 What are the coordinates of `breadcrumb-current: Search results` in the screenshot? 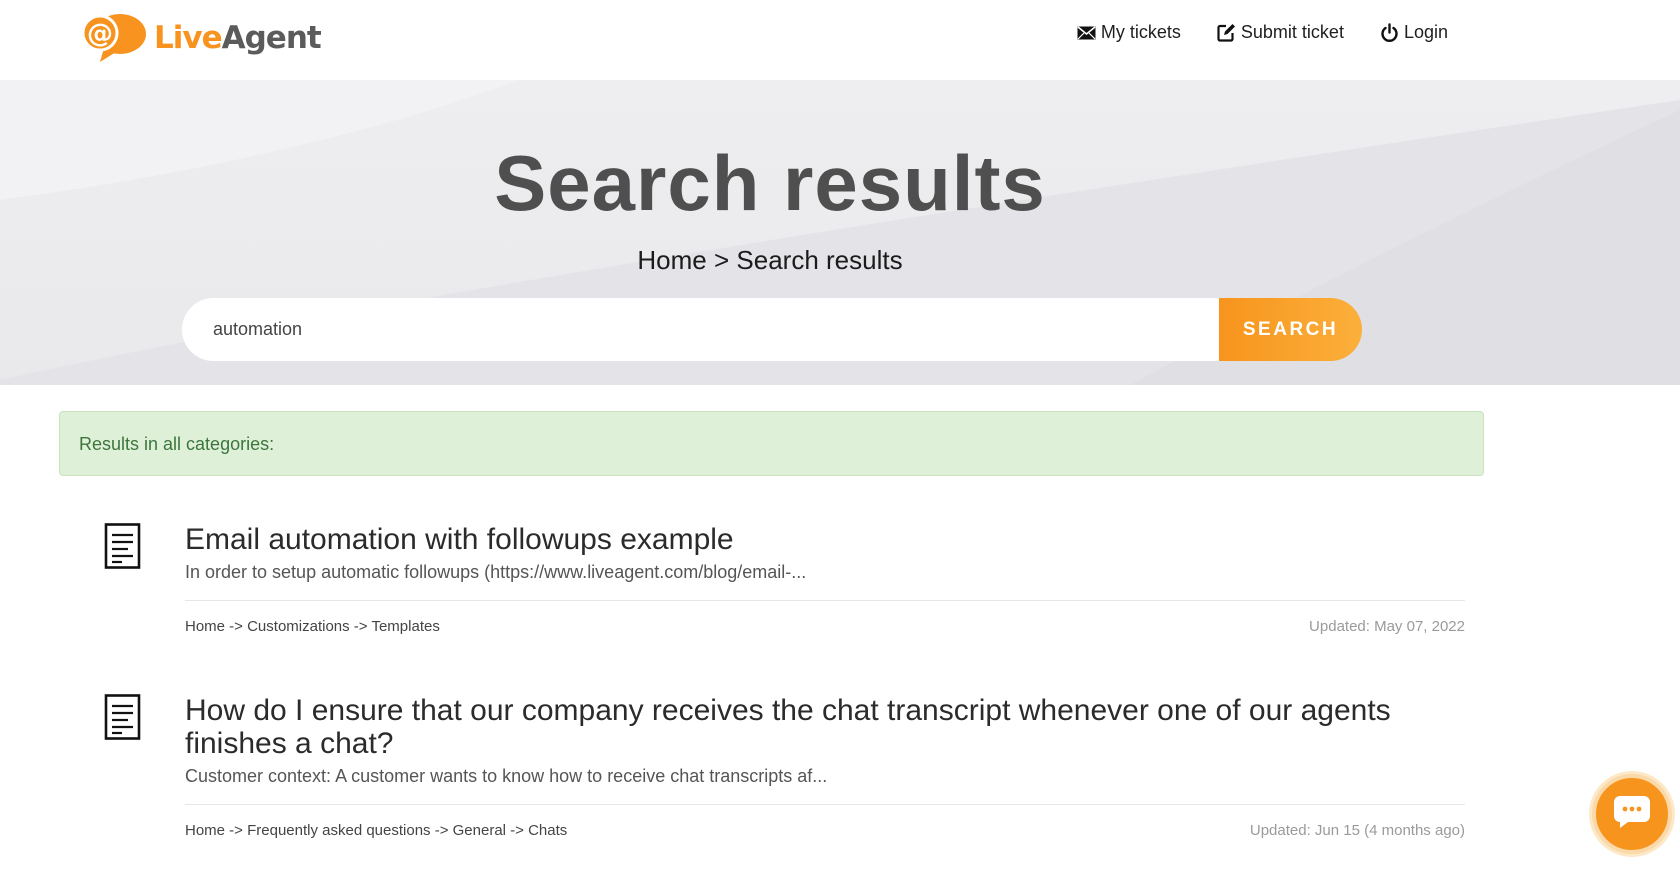 It's located at (819, 260).